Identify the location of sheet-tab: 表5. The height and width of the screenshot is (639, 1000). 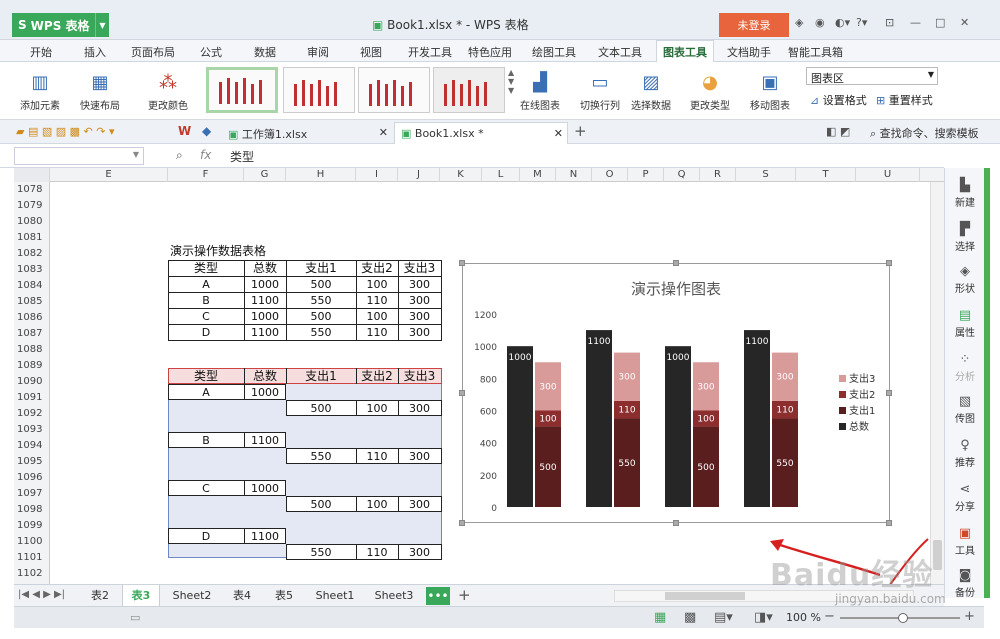
(284, 596).